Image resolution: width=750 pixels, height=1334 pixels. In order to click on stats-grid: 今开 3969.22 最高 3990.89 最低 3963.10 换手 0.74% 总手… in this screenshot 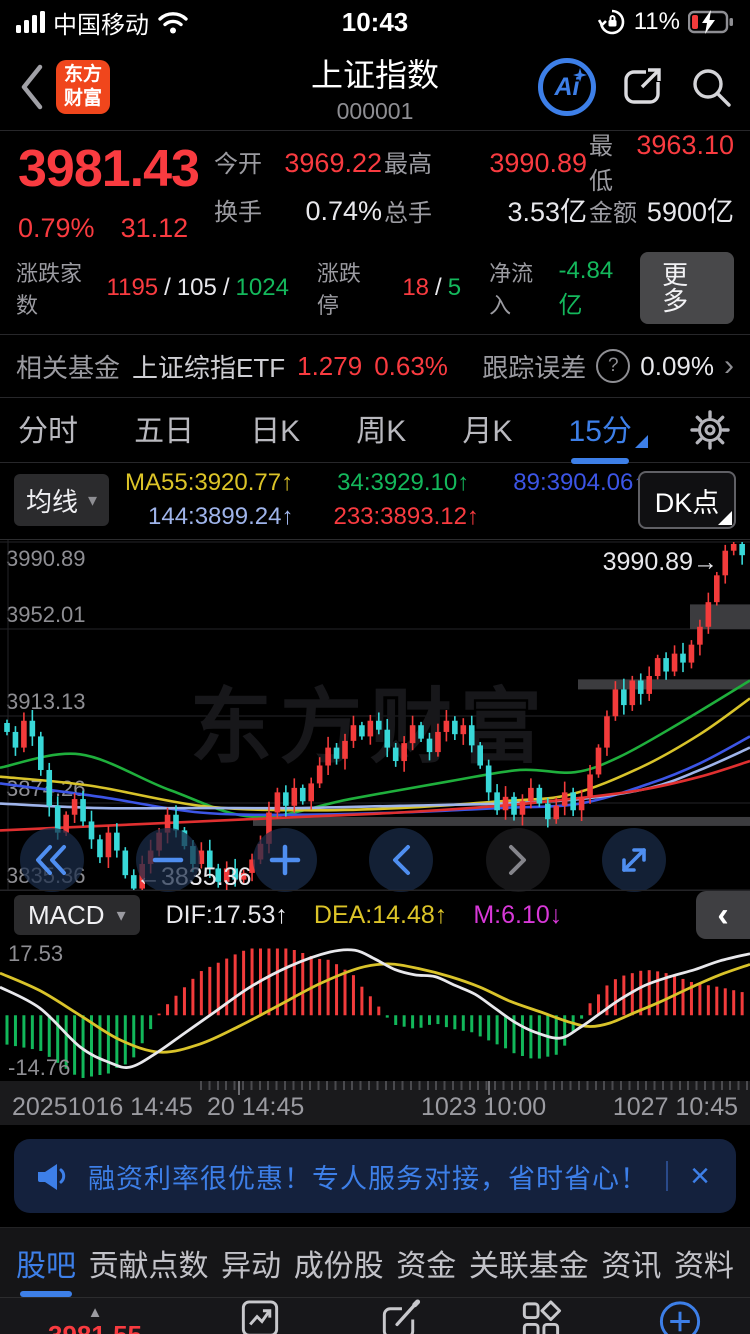, I will do `click(481, 187)`.